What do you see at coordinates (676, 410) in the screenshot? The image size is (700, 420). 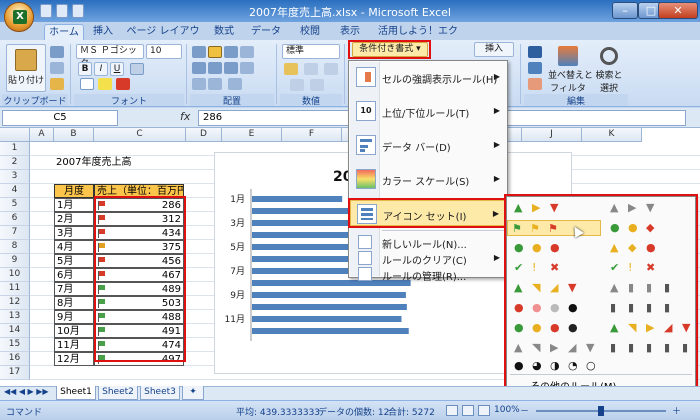 I see `zoom-in-button: ＋` at bounding box center [676, 410].